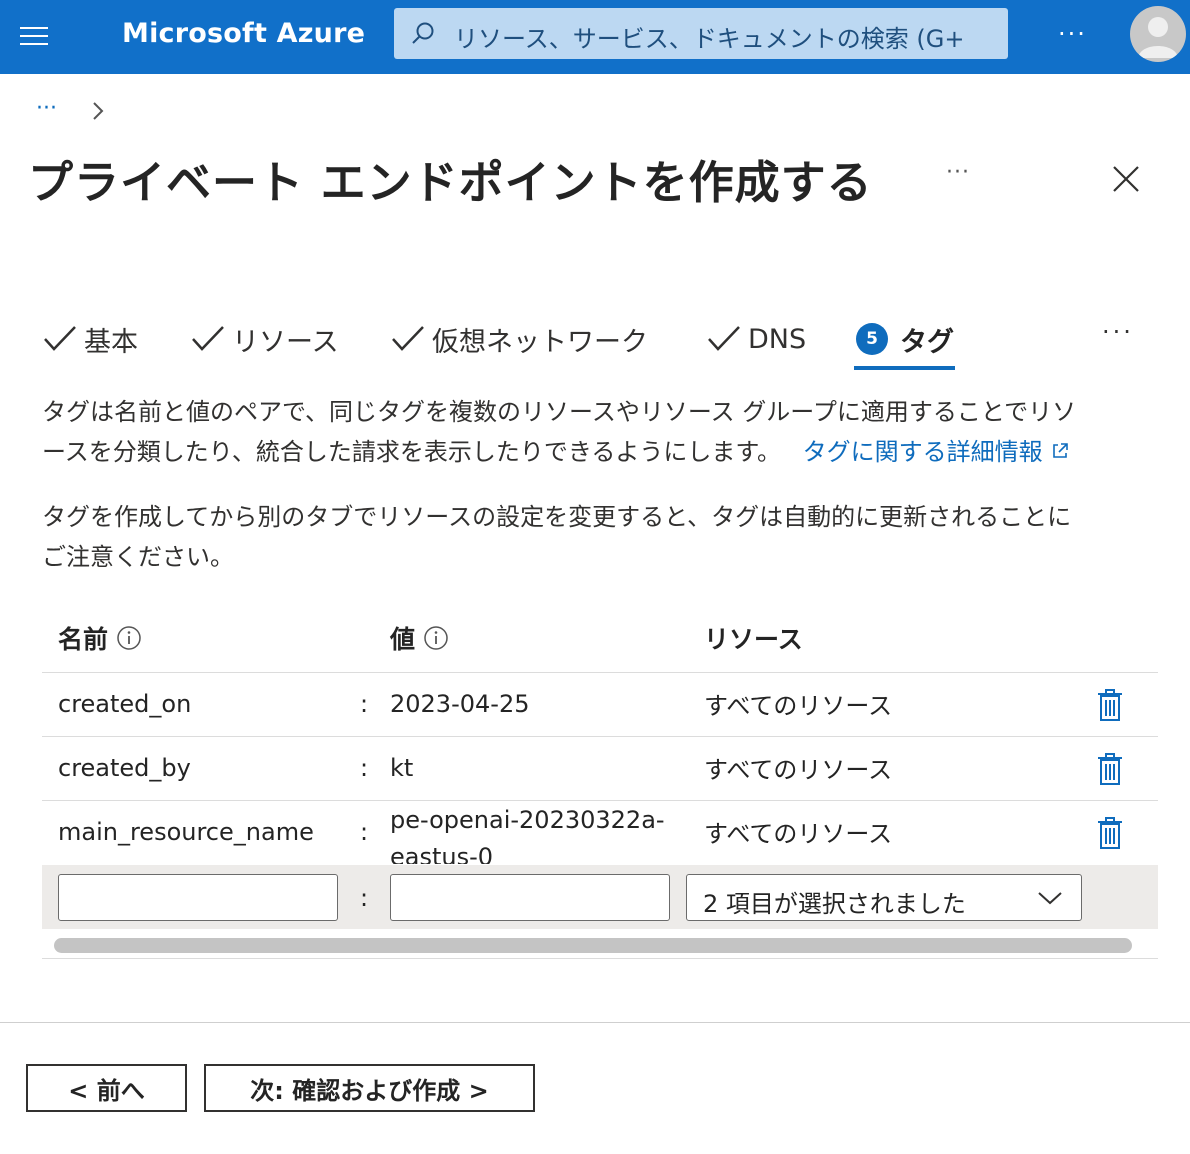 This screenshot has height=1154, width=1190. Describe the element at coordinates (1126, 179) in the screenshot. I see `close-icon` at that location.